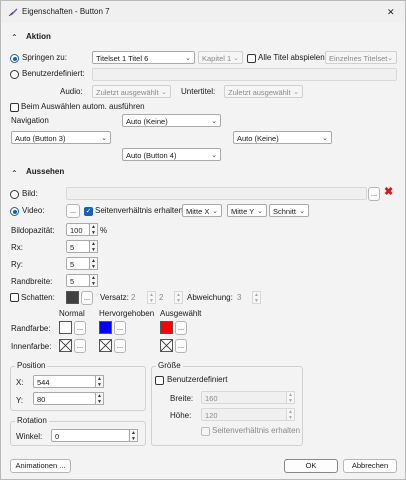 The height and width of the screenshot is (480, 406). What do you see at coordinates (88, 211) in the screenshot?
I see `aspect-checkbox: ✓` at bounding box center [88, 211].